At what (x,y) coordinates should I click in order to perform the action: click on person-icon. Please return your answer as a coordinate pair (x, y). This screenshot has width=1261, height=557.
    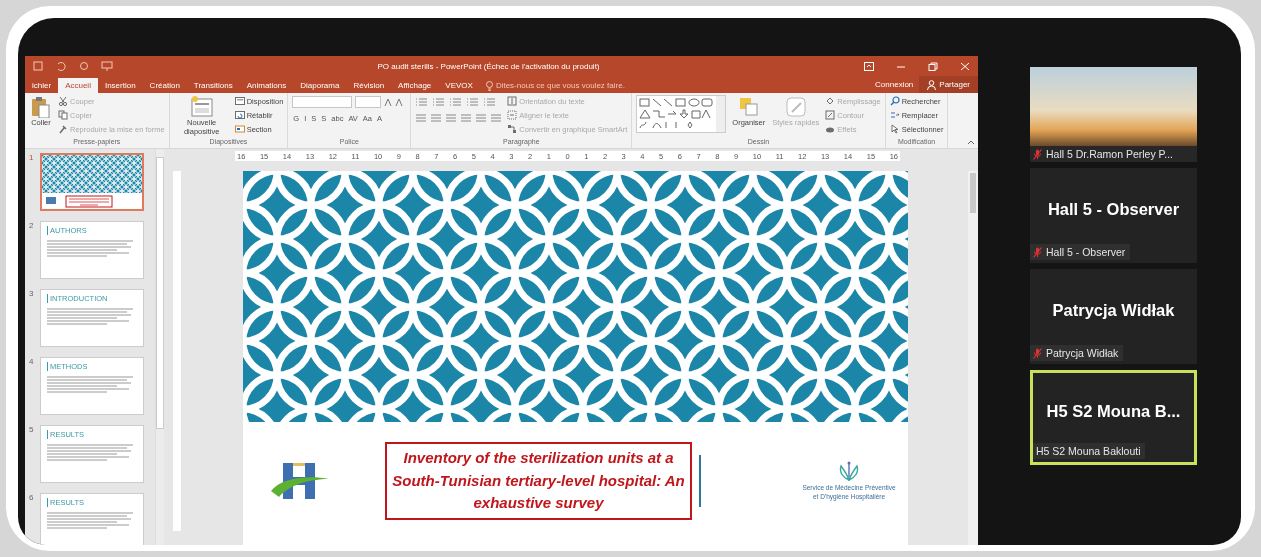
    Looking at the image, I should click on (932, 84).